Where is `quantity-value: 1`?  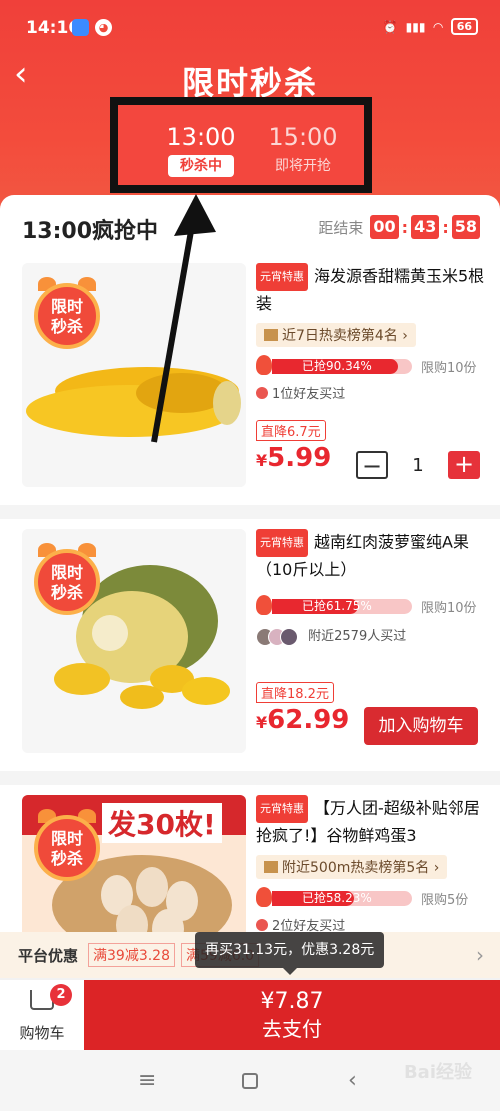 quantity-value: 1 is located at coordinates (418, 465).